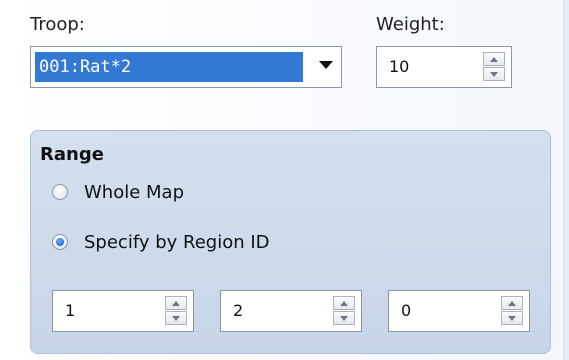 The image size is (569, 360). I want to click on region-id-2-increment-button, so click(344, 303).